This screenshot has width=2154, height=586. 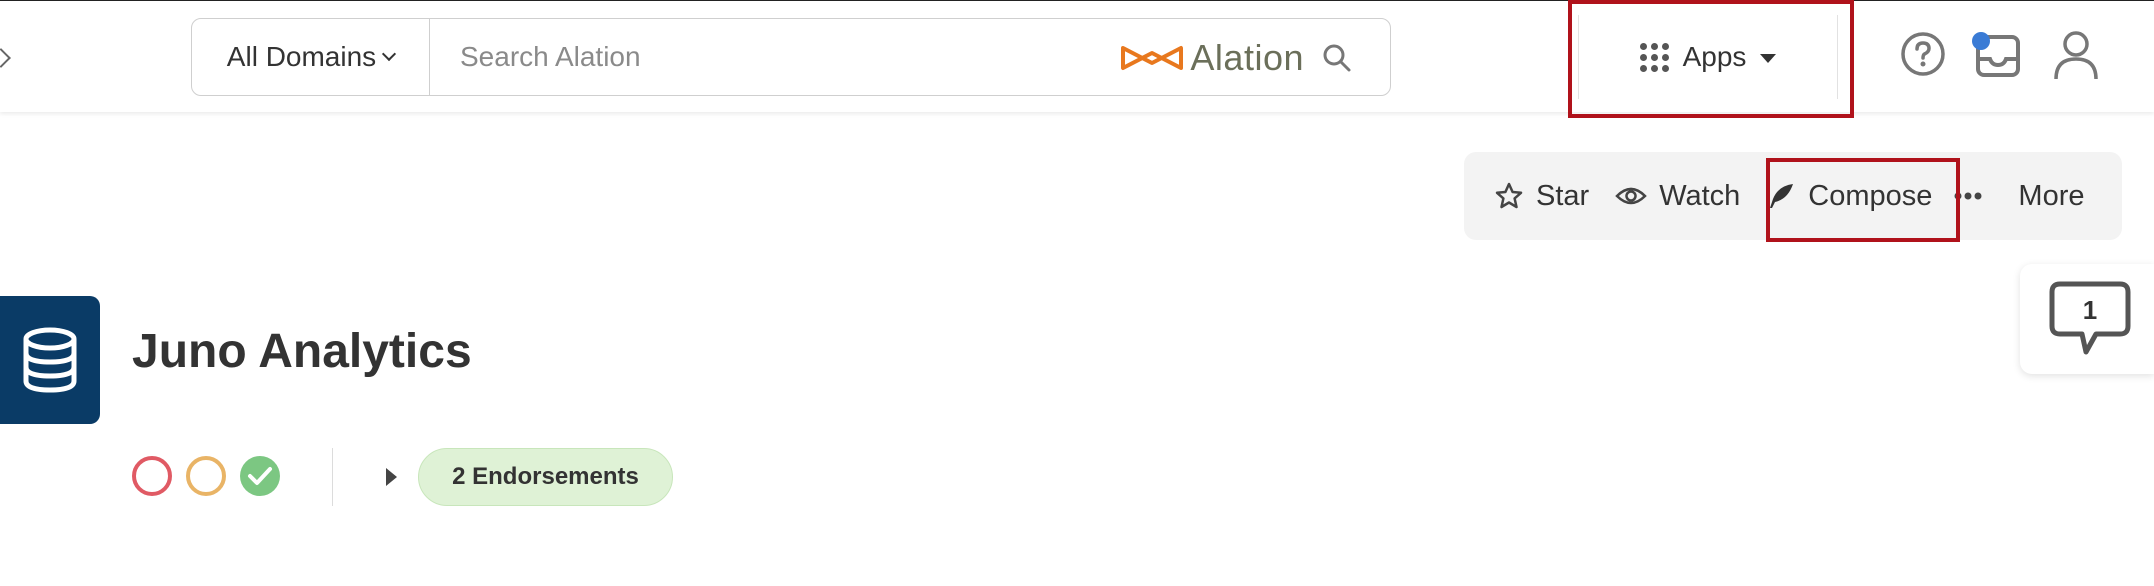 I want to click on inbox-icon, so click(x=1996, y=54).